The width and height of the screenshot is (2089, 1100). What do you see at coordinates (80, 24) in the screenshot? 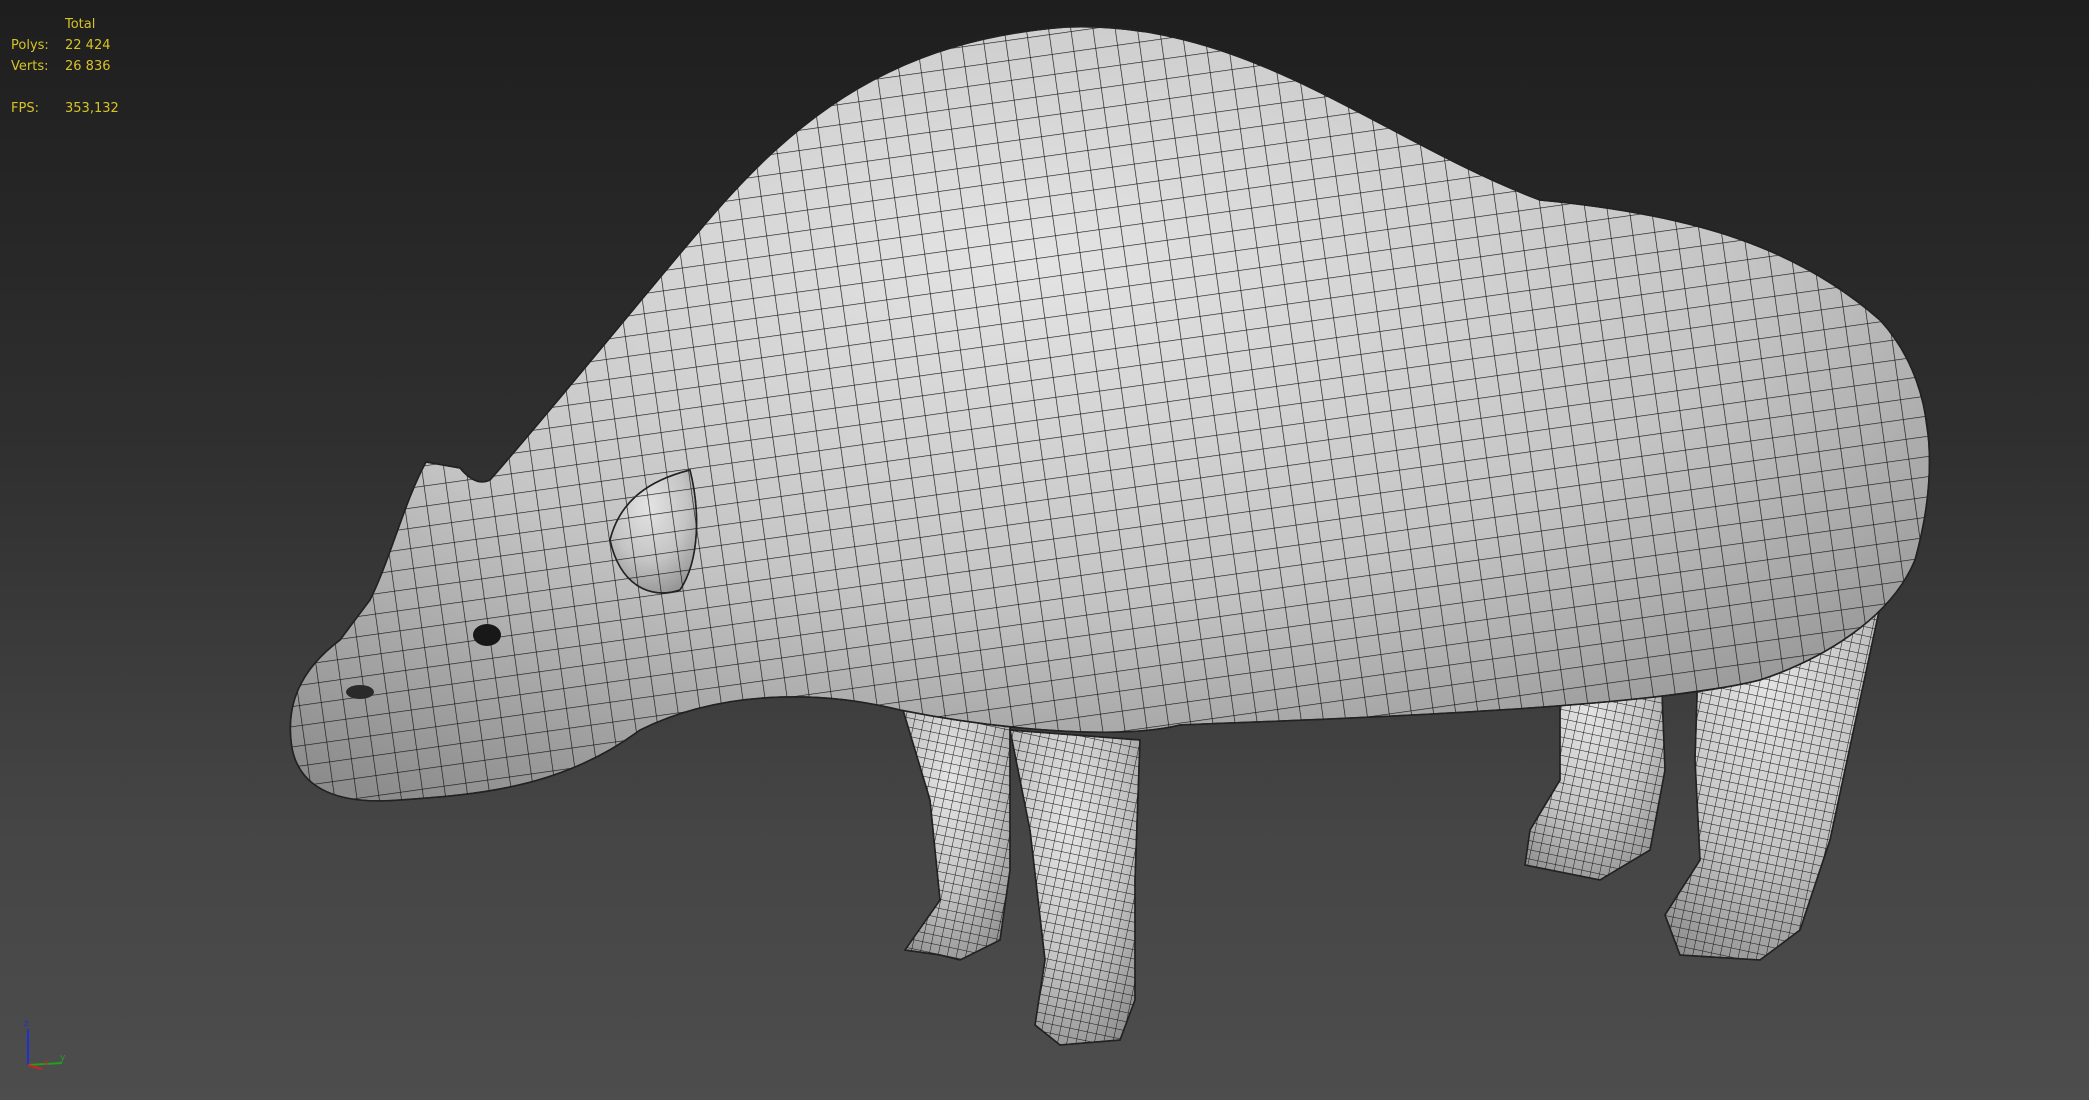
I see `stats-header: Total` at bounding box center [80, 24].